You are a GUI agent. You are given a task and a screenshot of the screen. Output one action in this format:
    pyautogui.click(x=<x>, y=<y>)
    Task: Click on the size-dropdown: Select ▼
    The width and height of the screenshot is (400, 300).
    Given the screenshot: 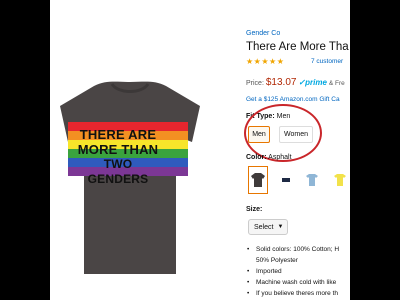 What is the action you would take?
    pyautogui.click(x=268, y=227)
    